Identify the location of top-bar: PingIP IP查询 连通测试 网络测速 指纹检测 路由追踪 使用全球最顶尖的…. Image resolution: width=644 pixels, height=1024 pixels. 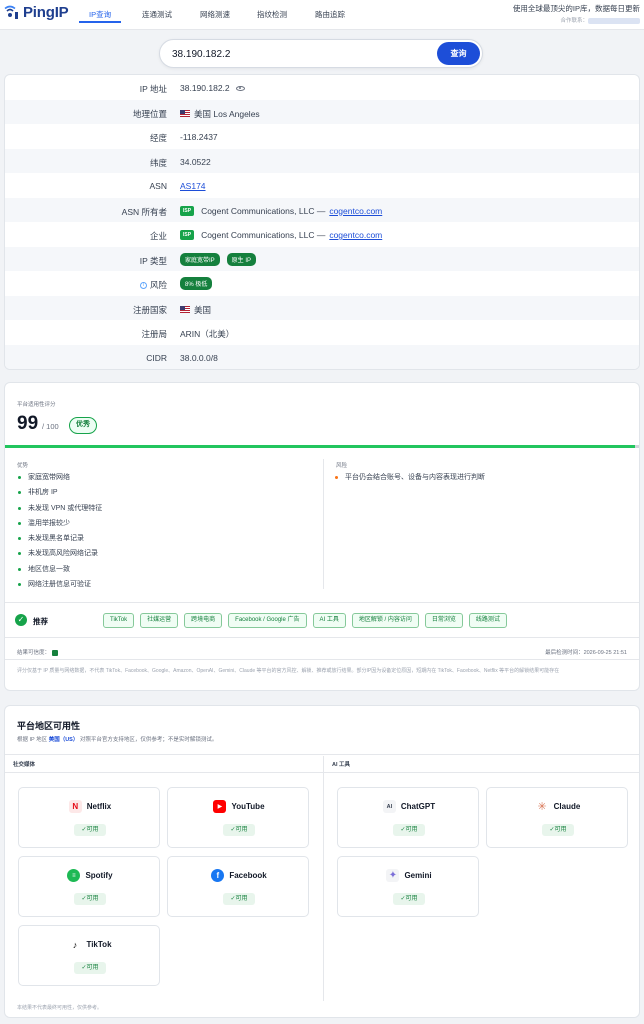
(322, 15).